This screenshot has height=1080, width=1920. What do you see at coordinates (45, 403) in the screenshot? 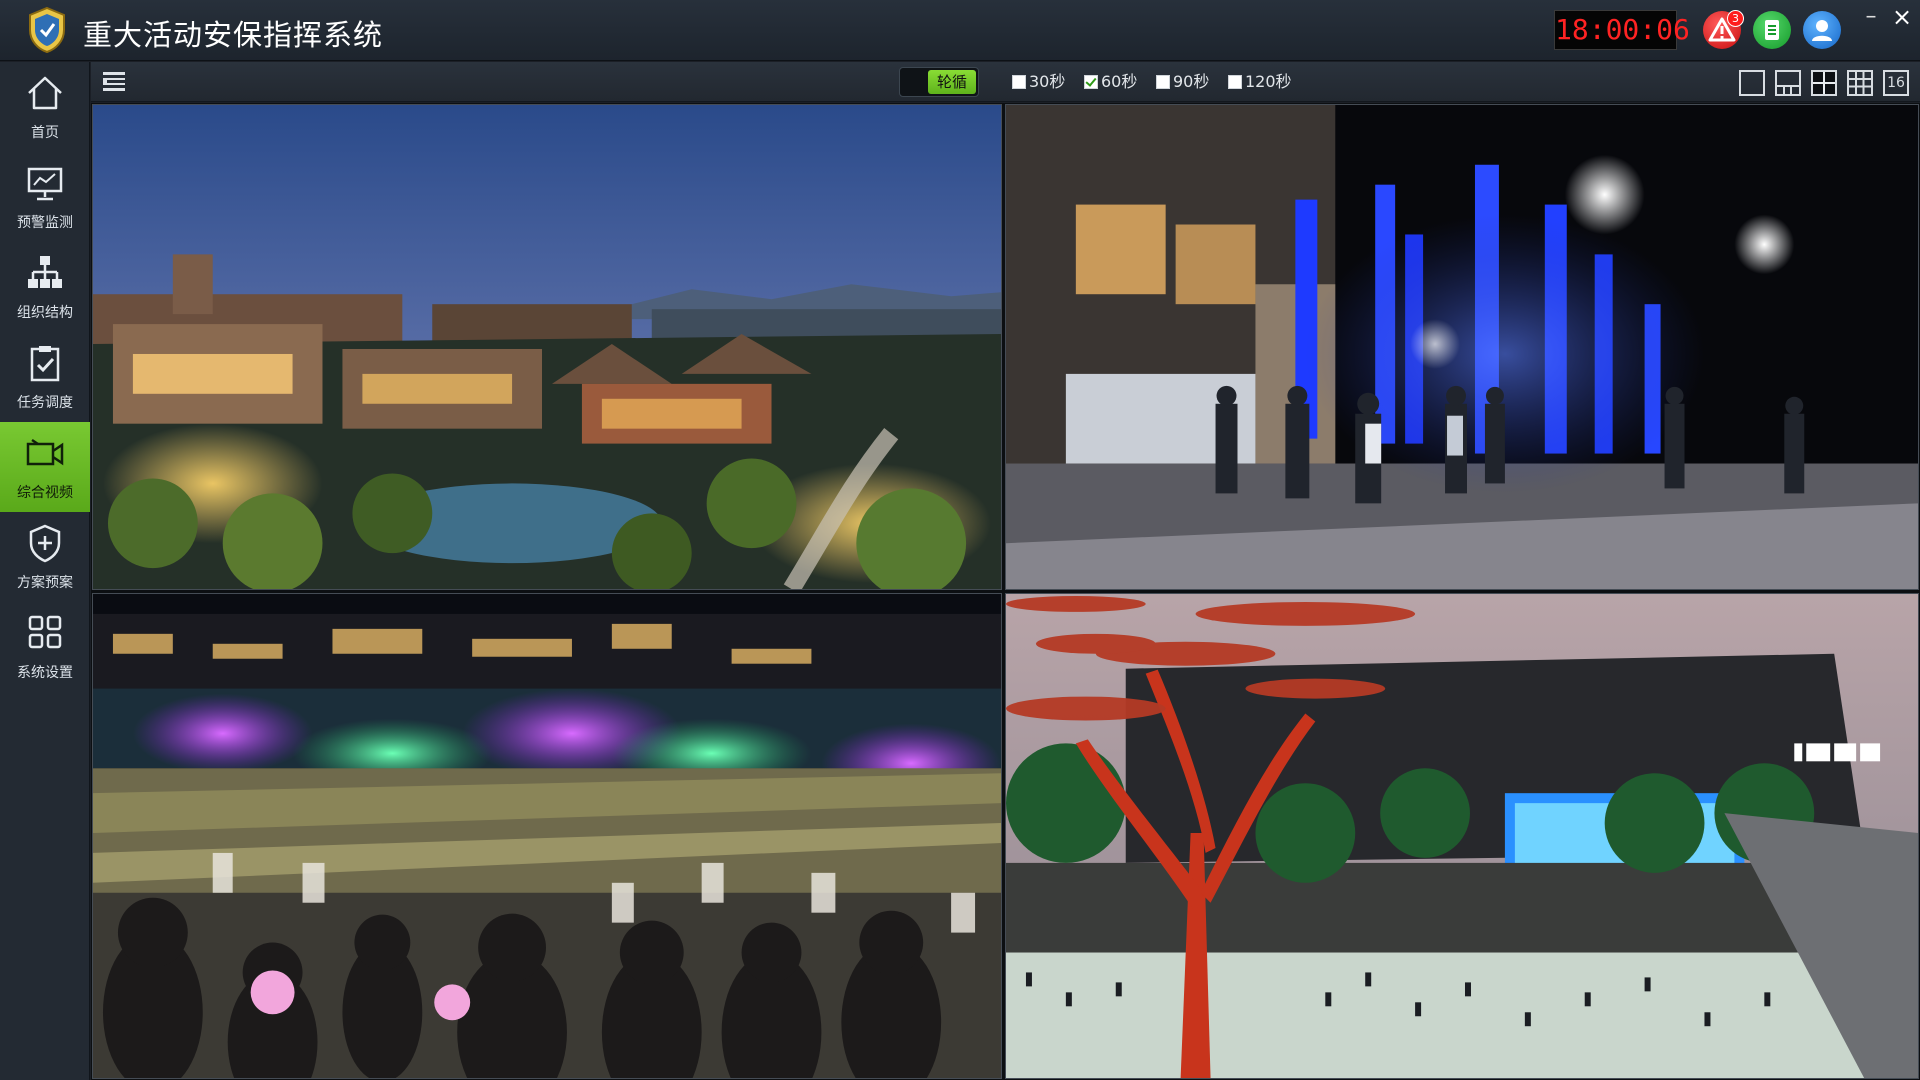
I see `sidebar-item-label: 任务调度` at bounding box center [45, 403].